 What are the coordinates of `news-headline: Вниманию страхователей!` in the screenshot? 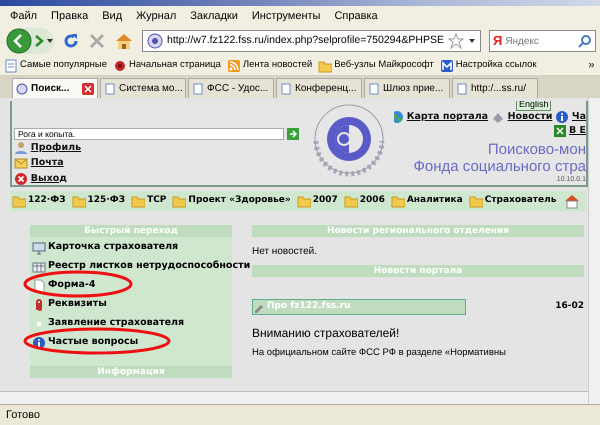 It's located at (326, 333).